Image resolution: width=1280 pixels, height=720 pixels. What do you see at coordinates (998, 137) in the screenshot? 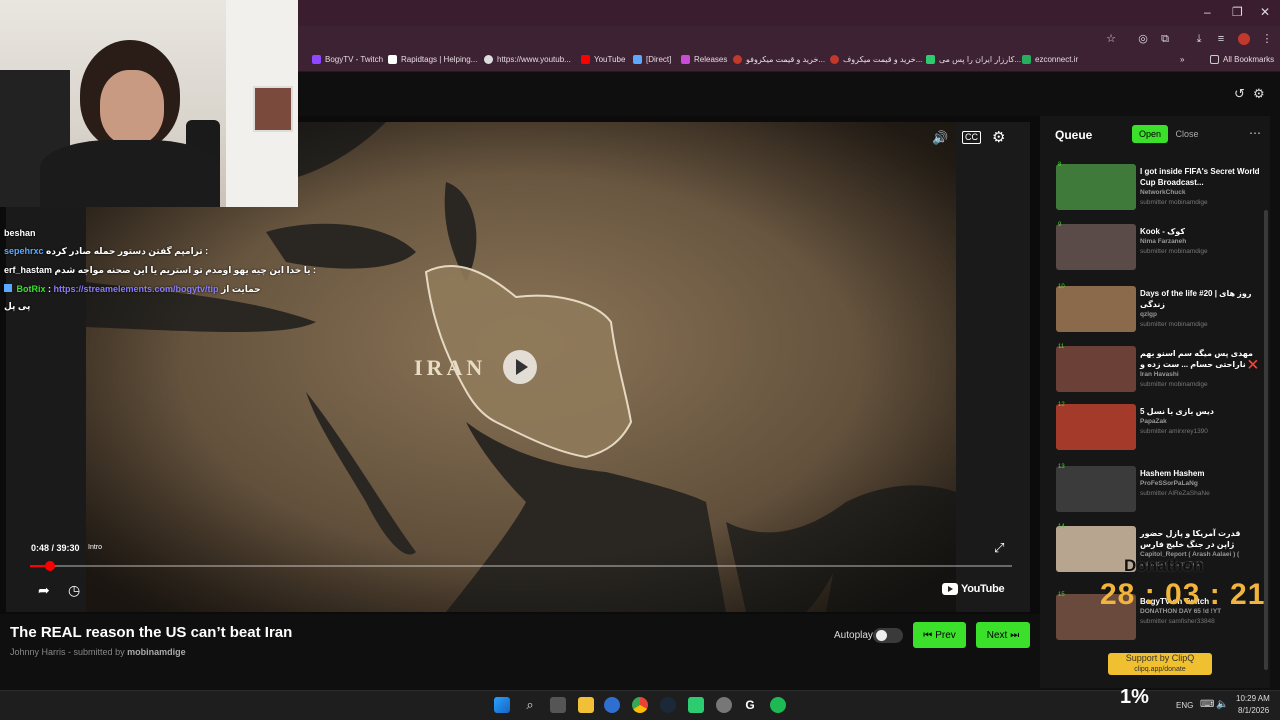
I see `settings-gear-icon: ⚙` at bounding box center [998, 137].